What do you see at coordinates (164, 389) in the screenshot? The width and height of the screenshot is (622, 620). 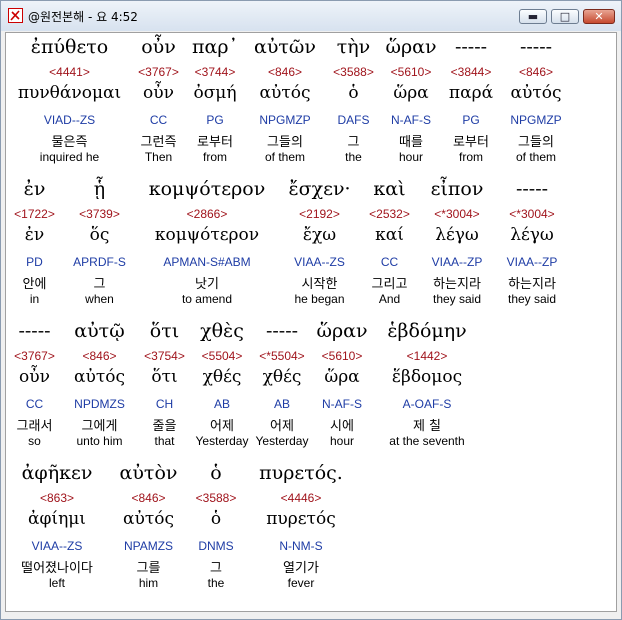 I see `word-cell: ὅτι <3754> ὅτι CH 줄을 that` at bounding box center [164, 389].